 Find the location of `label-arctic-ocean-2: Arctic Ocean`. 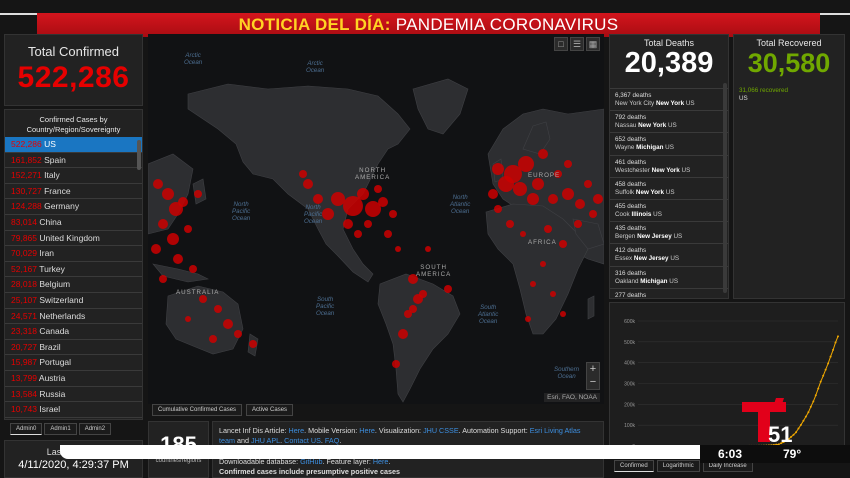

label-arctic-ocean-2: Arctic Ocean is located at coordinates (315, 67).